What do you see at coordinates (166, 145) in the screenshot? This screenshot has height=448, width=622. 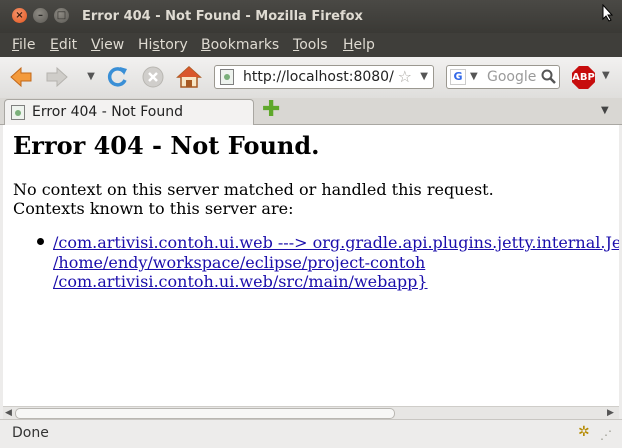 I see `error-heading: Error 404 - Not Found.` at bounding box center [166, 145].